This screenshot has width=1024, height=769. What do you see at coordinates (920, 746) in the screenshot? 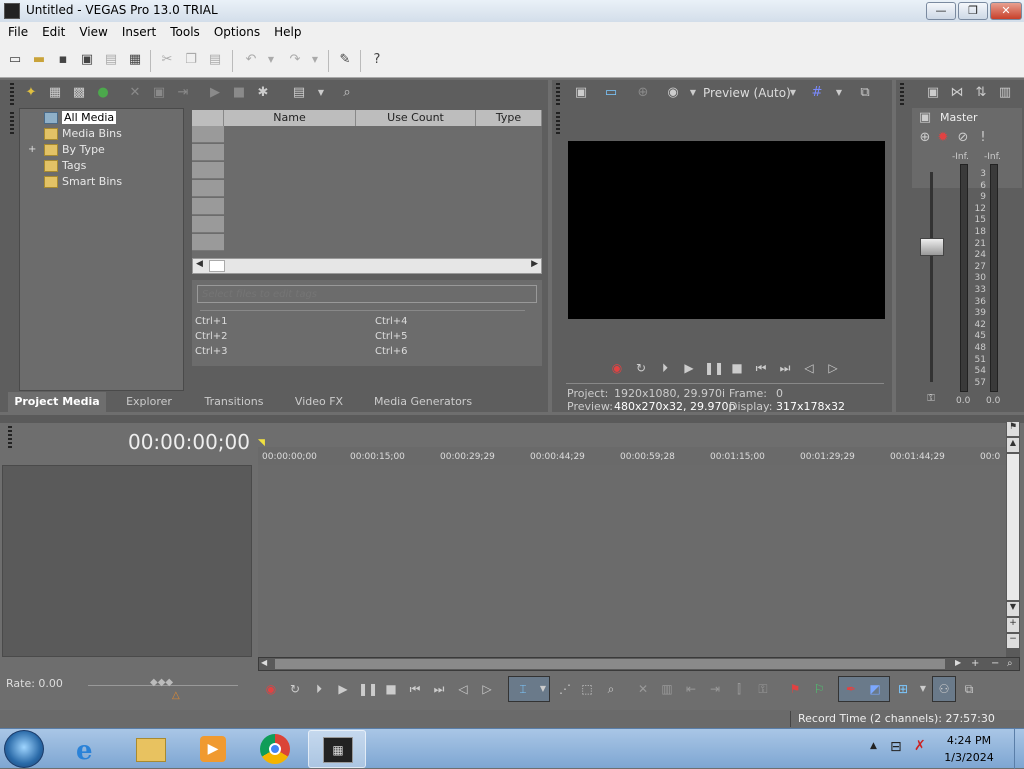
I see `volume-muted-icon: ✗` at bounding box center [920, 746].